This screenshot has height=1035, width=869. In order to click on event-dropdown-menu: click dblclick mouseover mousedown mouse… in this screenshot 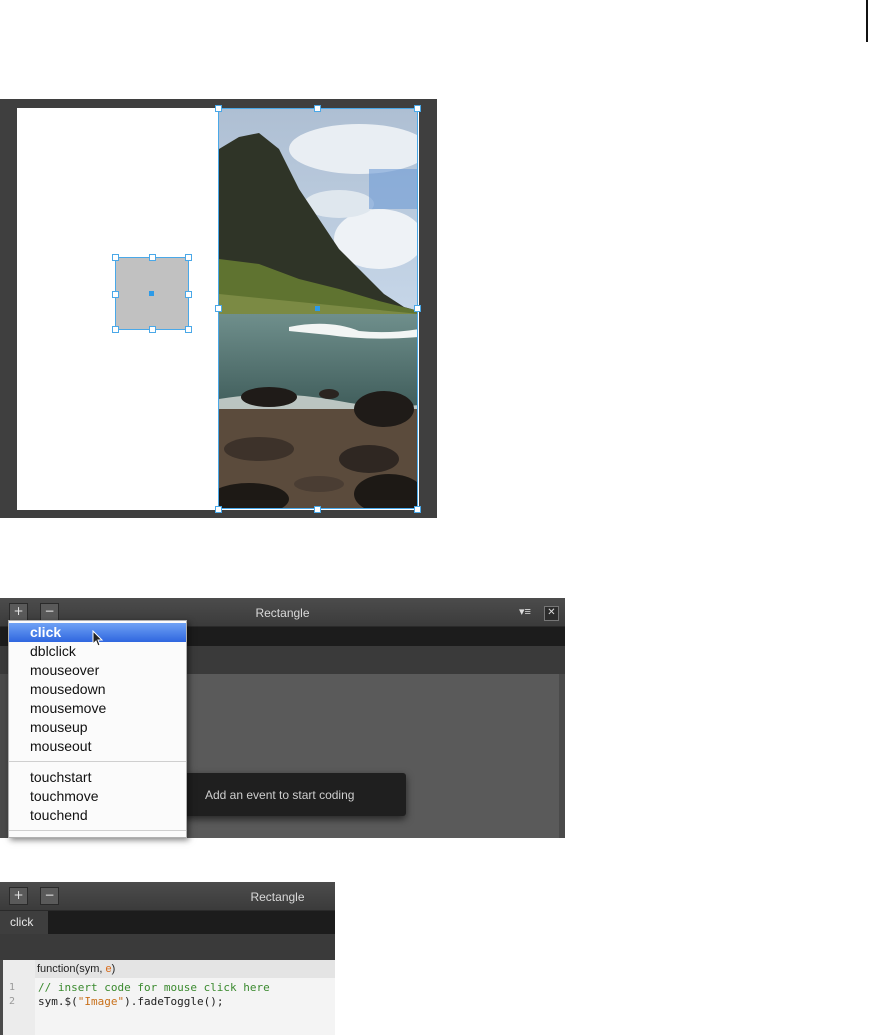, I will do `click(97, 729)`.